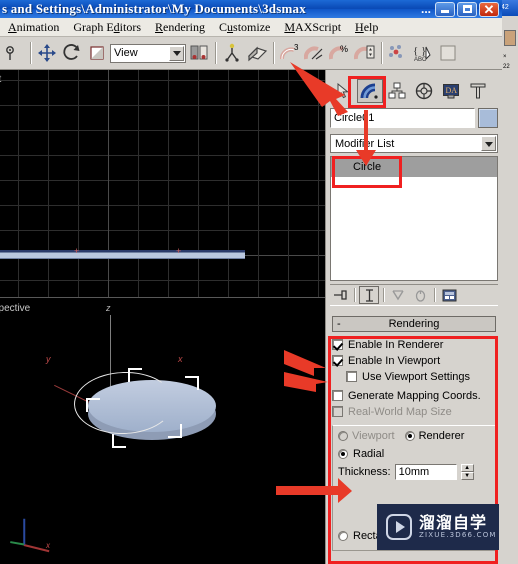 The width and height of the screenshot is (518, 564). I want to click on modifier-list-dropdown: Modifier List, so click(414, 143).